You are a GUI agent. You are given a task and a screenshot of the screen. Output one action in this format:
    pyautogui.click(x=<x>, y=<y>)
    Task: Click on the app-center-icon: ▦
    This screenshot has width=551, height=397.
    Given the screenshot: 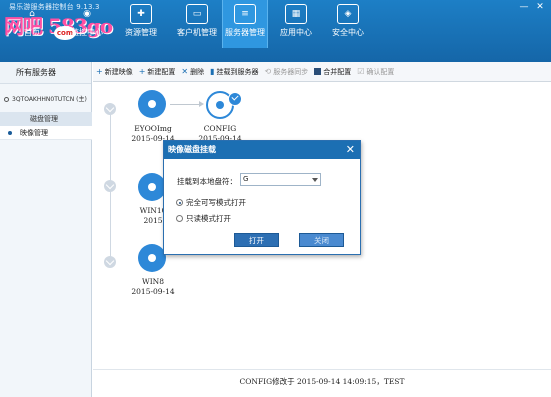 What is the action you would take?
    pyautogui.click(x=296, y=14)
    